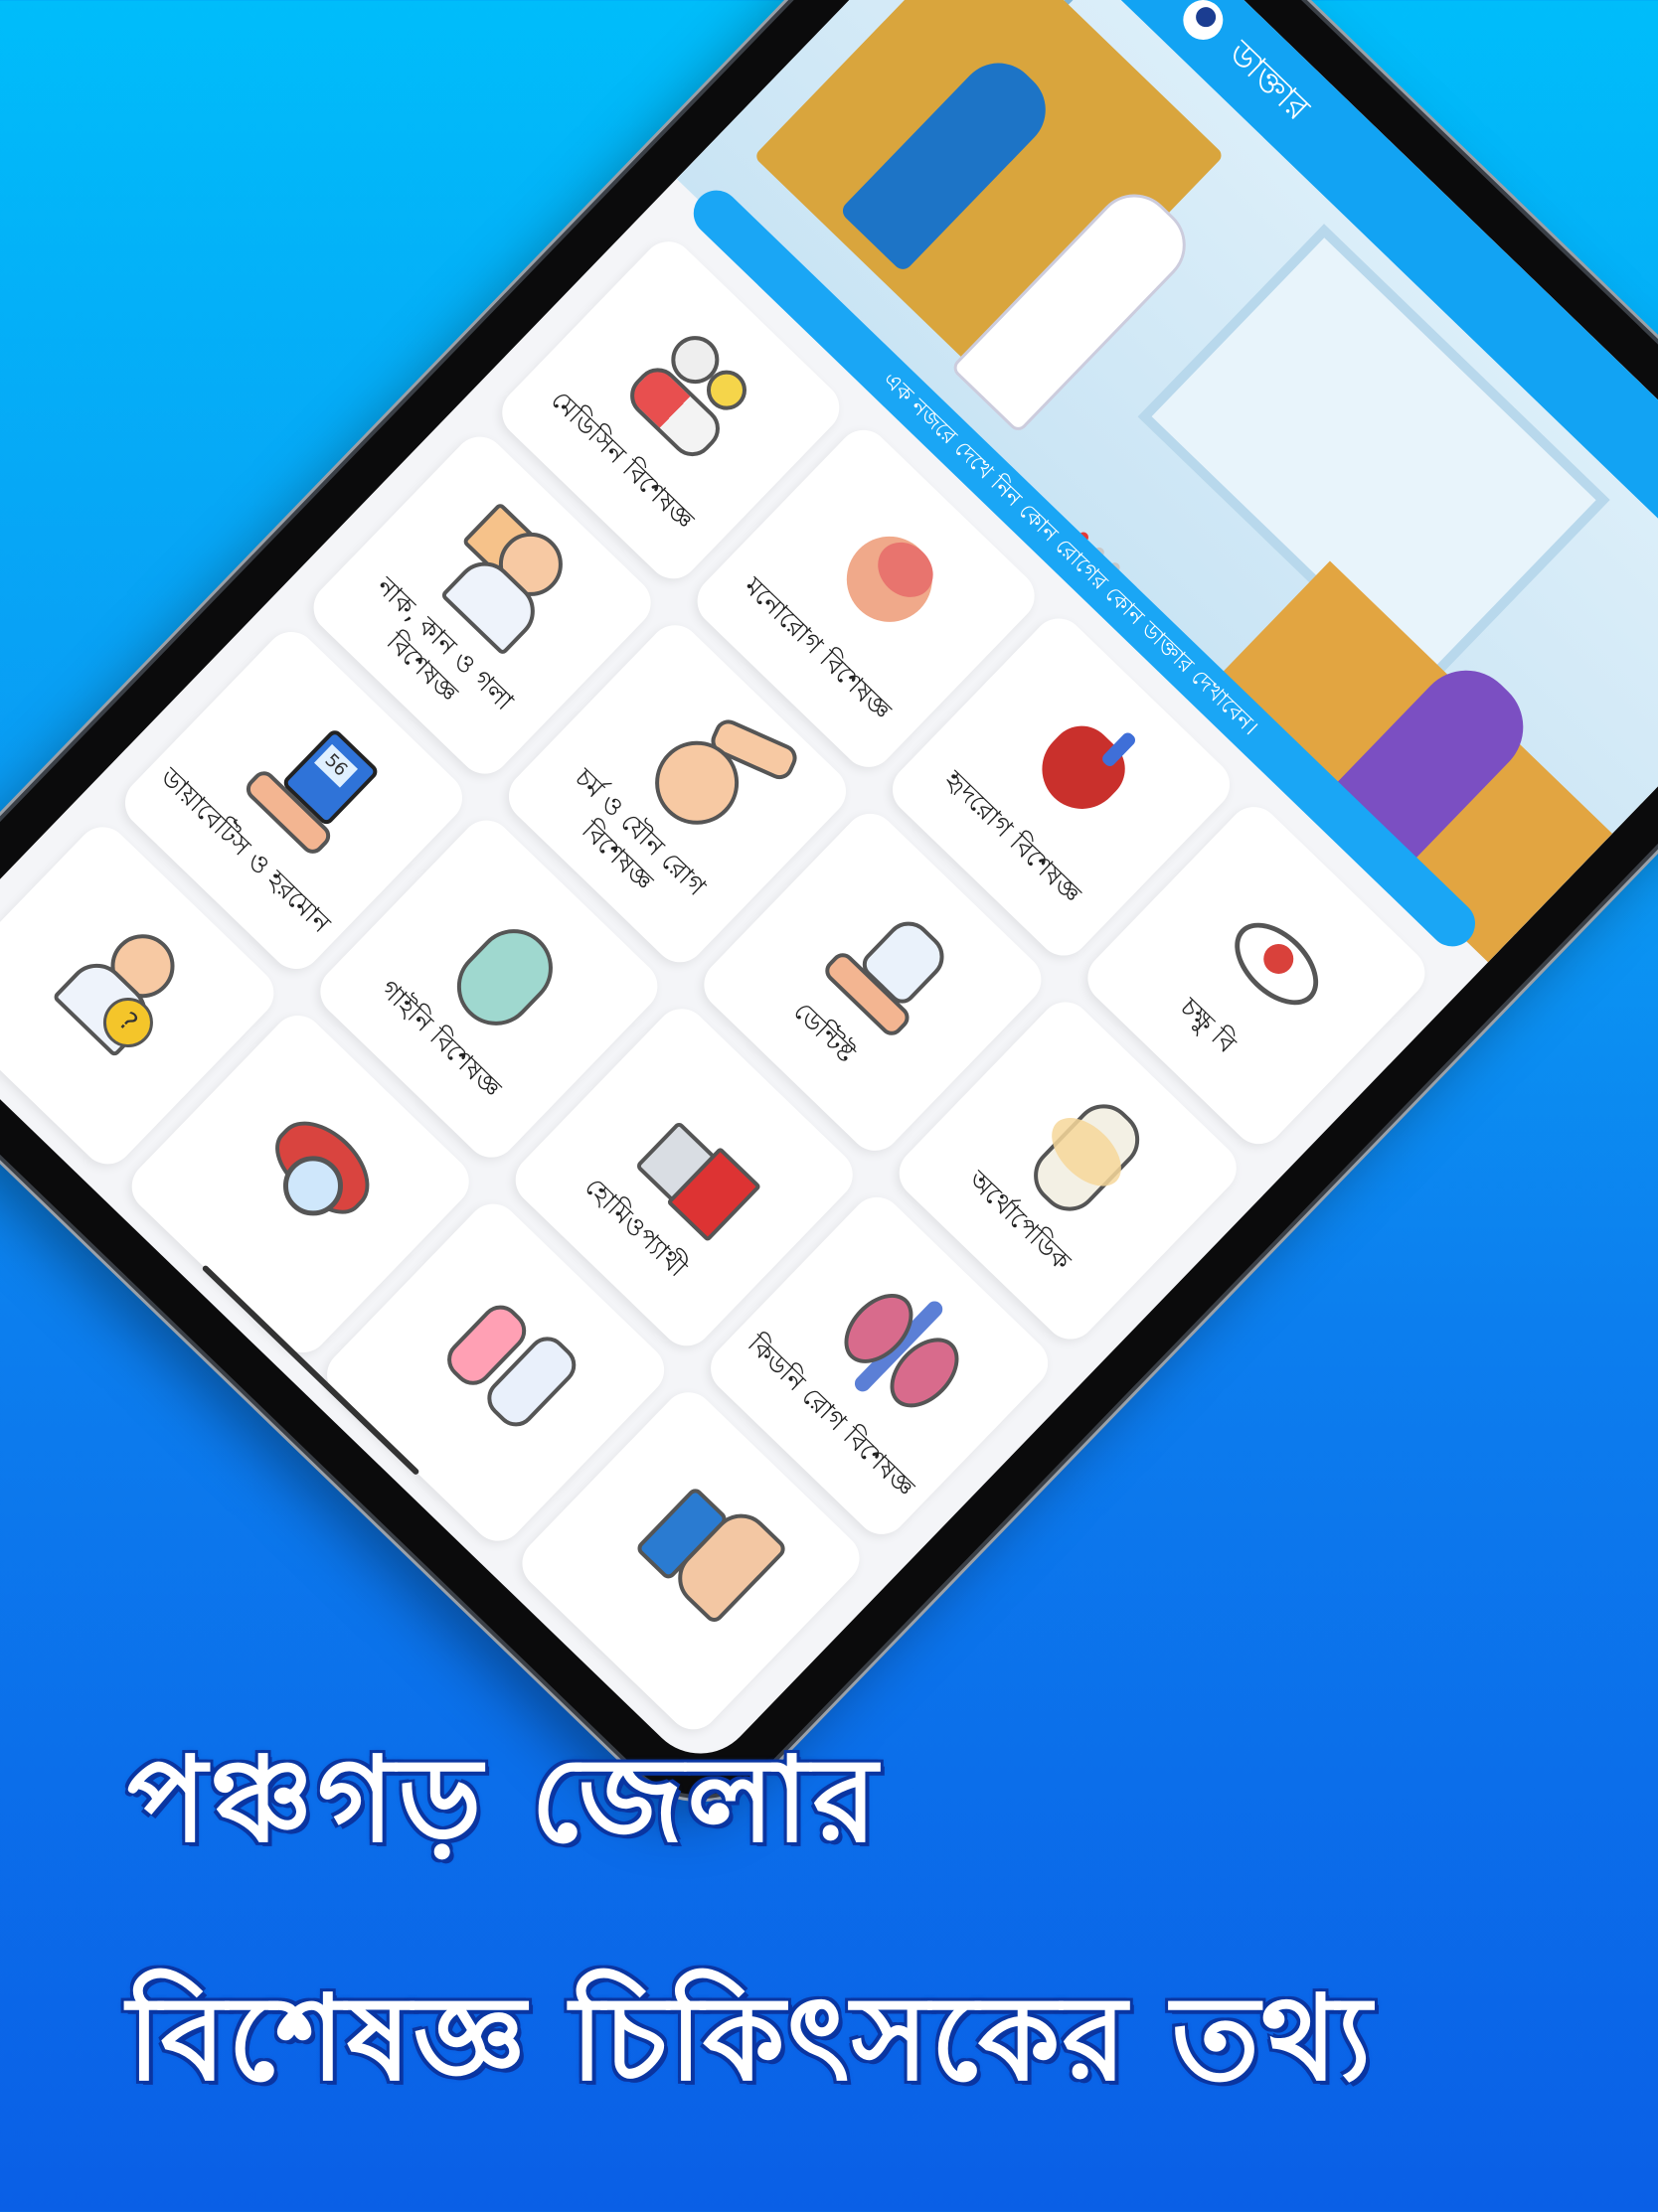  I want to click on category-label: চক্ষু বি, so click(1208, 1025).